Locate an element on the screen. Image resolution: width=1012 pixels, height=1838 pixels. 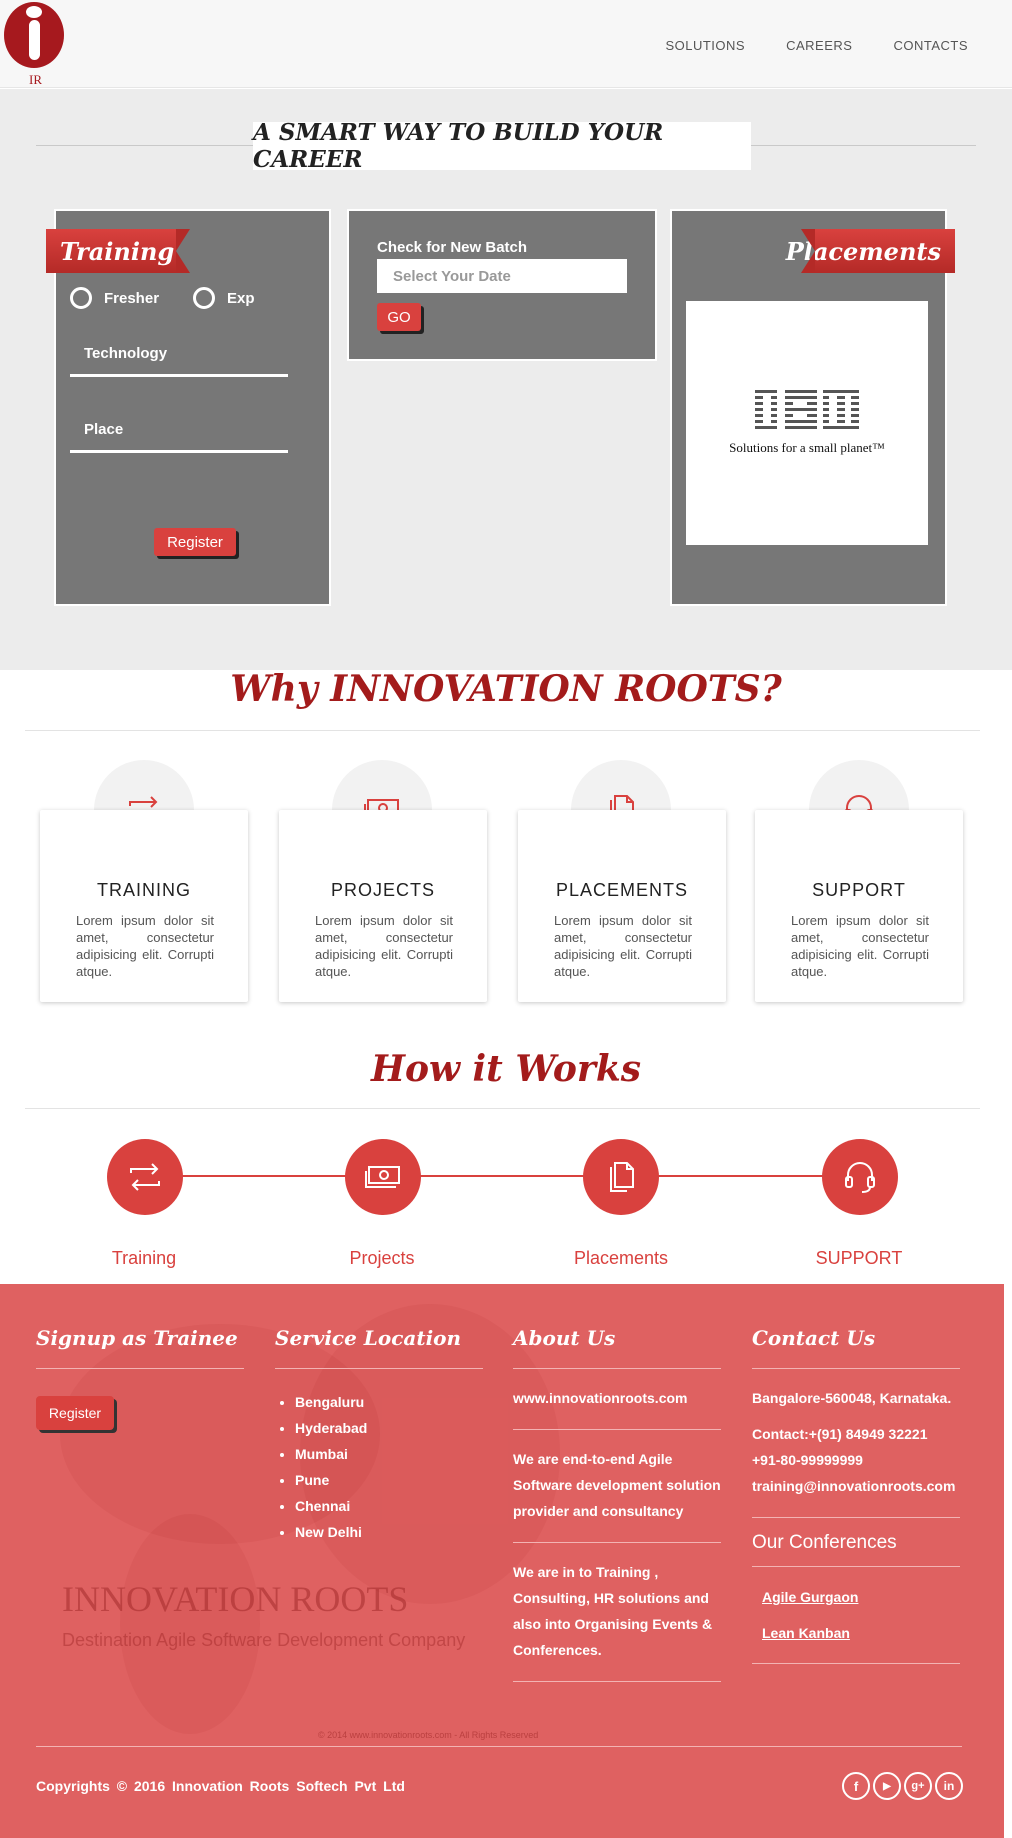
how-title: How it Works is located at coordinates (506, 1069).